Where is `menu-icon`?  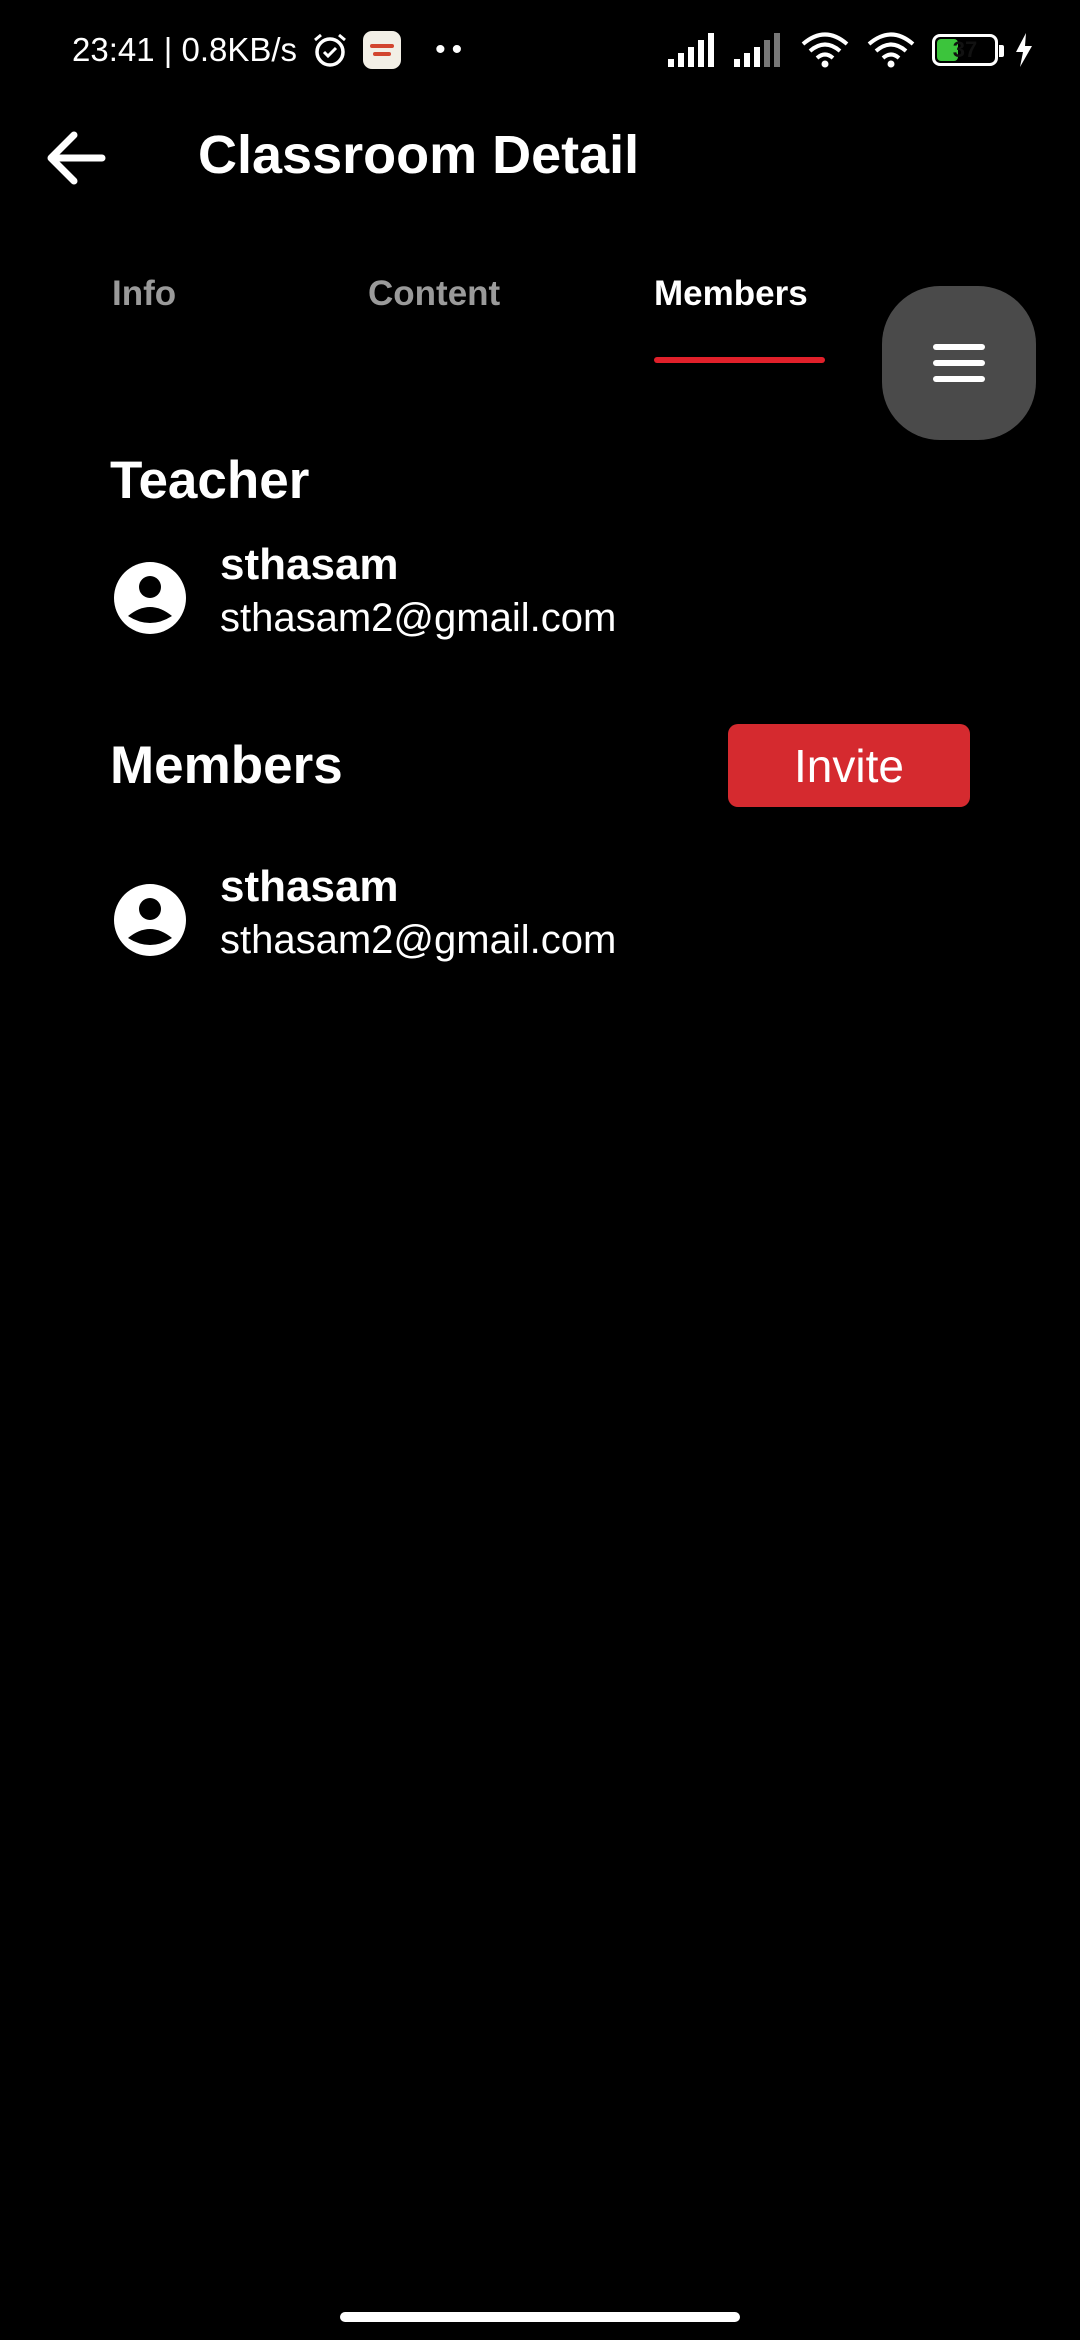
menu-icon is located at coordinates (959, 363).